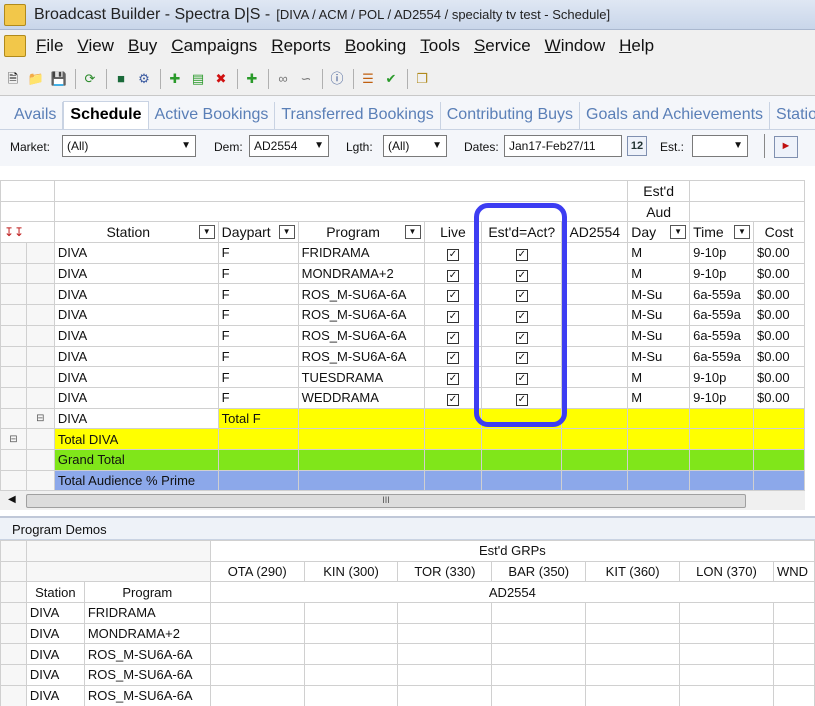  I want to click on chart-icon: ▤, so click(198, 79).